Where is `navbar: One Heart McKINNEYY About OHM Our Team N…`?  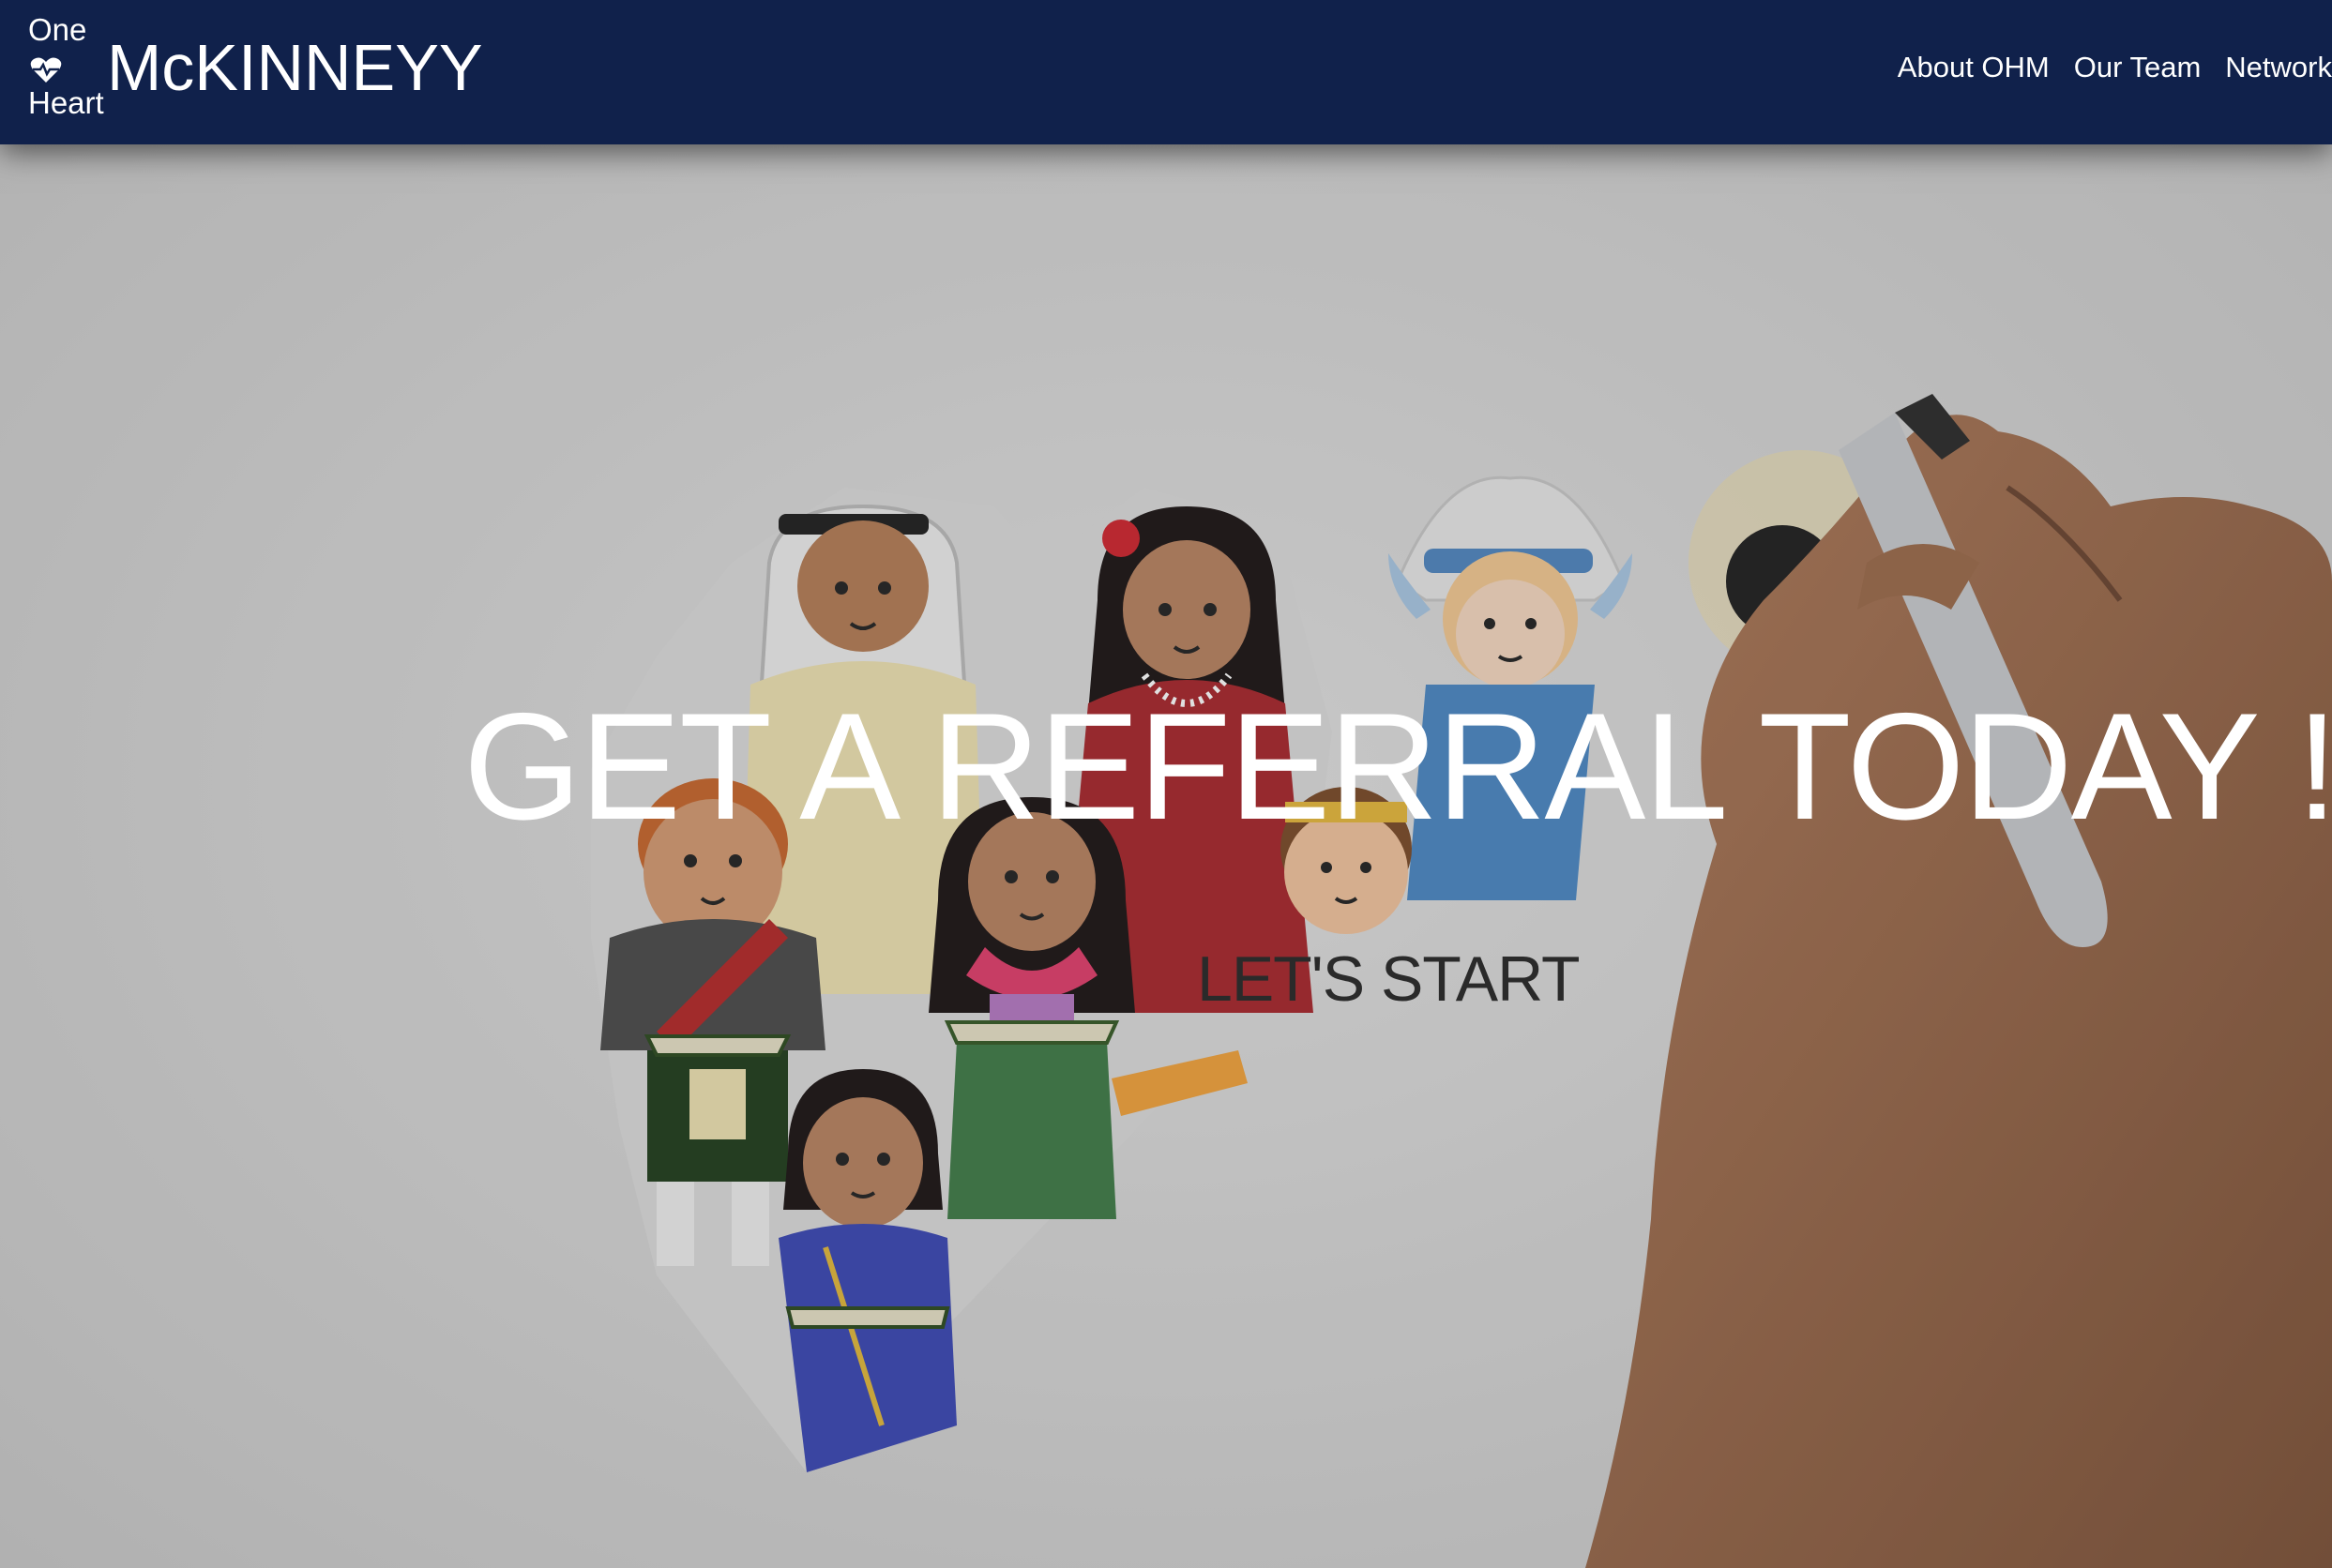 navbar: One Heart McKINNEYY About OHM Our Team N… is located at coordinates (1166, 72).